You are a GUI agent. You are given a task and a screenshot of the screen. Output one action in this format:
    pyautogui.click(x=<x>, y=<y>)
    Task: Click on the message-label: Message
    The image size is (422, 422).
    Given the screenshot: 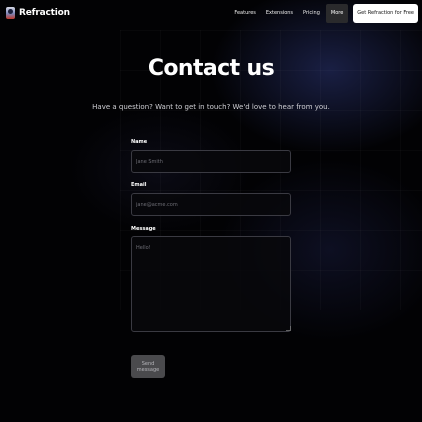 What is the action you would take?
    pyautogui.click(x=143, y=229)
    